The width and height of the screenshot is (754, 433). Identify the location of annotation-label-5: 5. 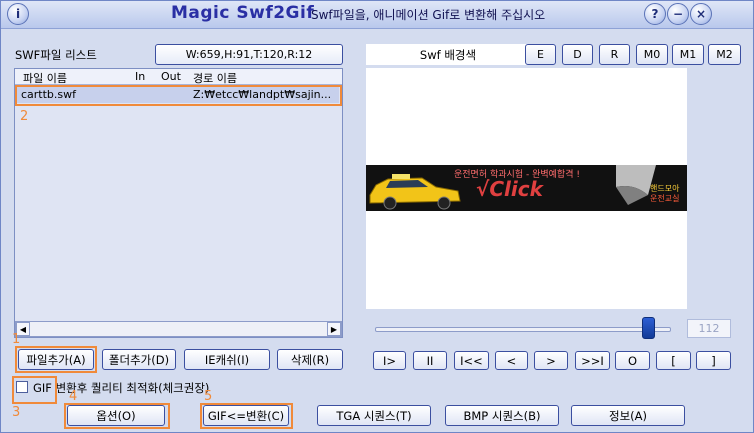
(208, 396).